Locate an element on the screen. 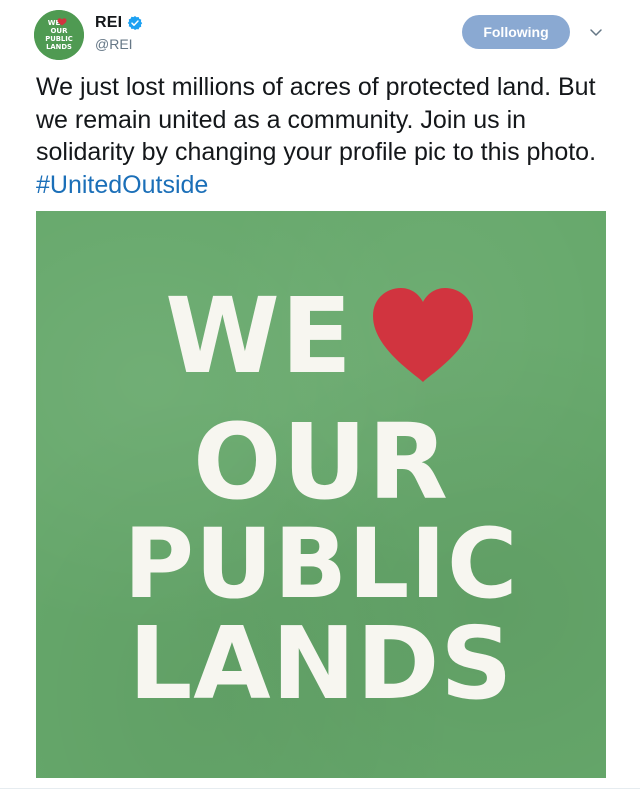 The image size is (640, 795). poster-line-we: WE is located at coordinates (321, 336).